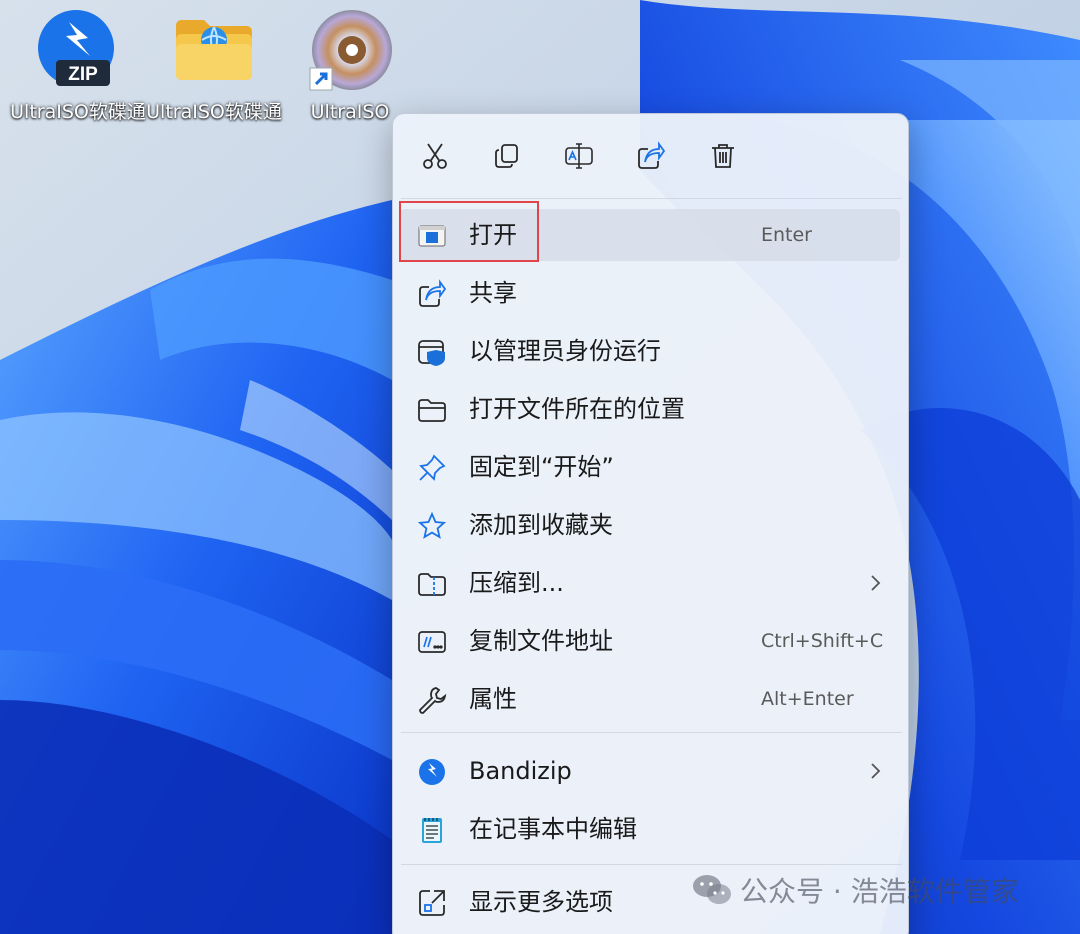 The width and height of the screenshot is (1080, 934). What do you see at coordinates (432, 468) in the screenshot?
I see `pin-icon` at bounding box center [432, 468].